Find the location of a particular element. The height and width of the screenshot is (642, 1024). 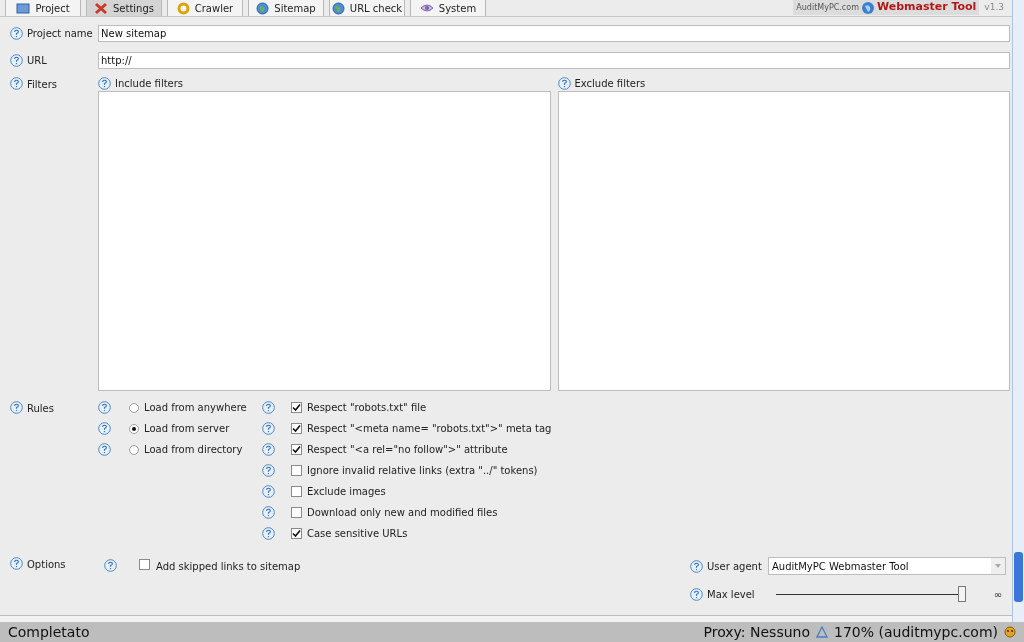

field-label: URL is located at coordinates (37, 60).